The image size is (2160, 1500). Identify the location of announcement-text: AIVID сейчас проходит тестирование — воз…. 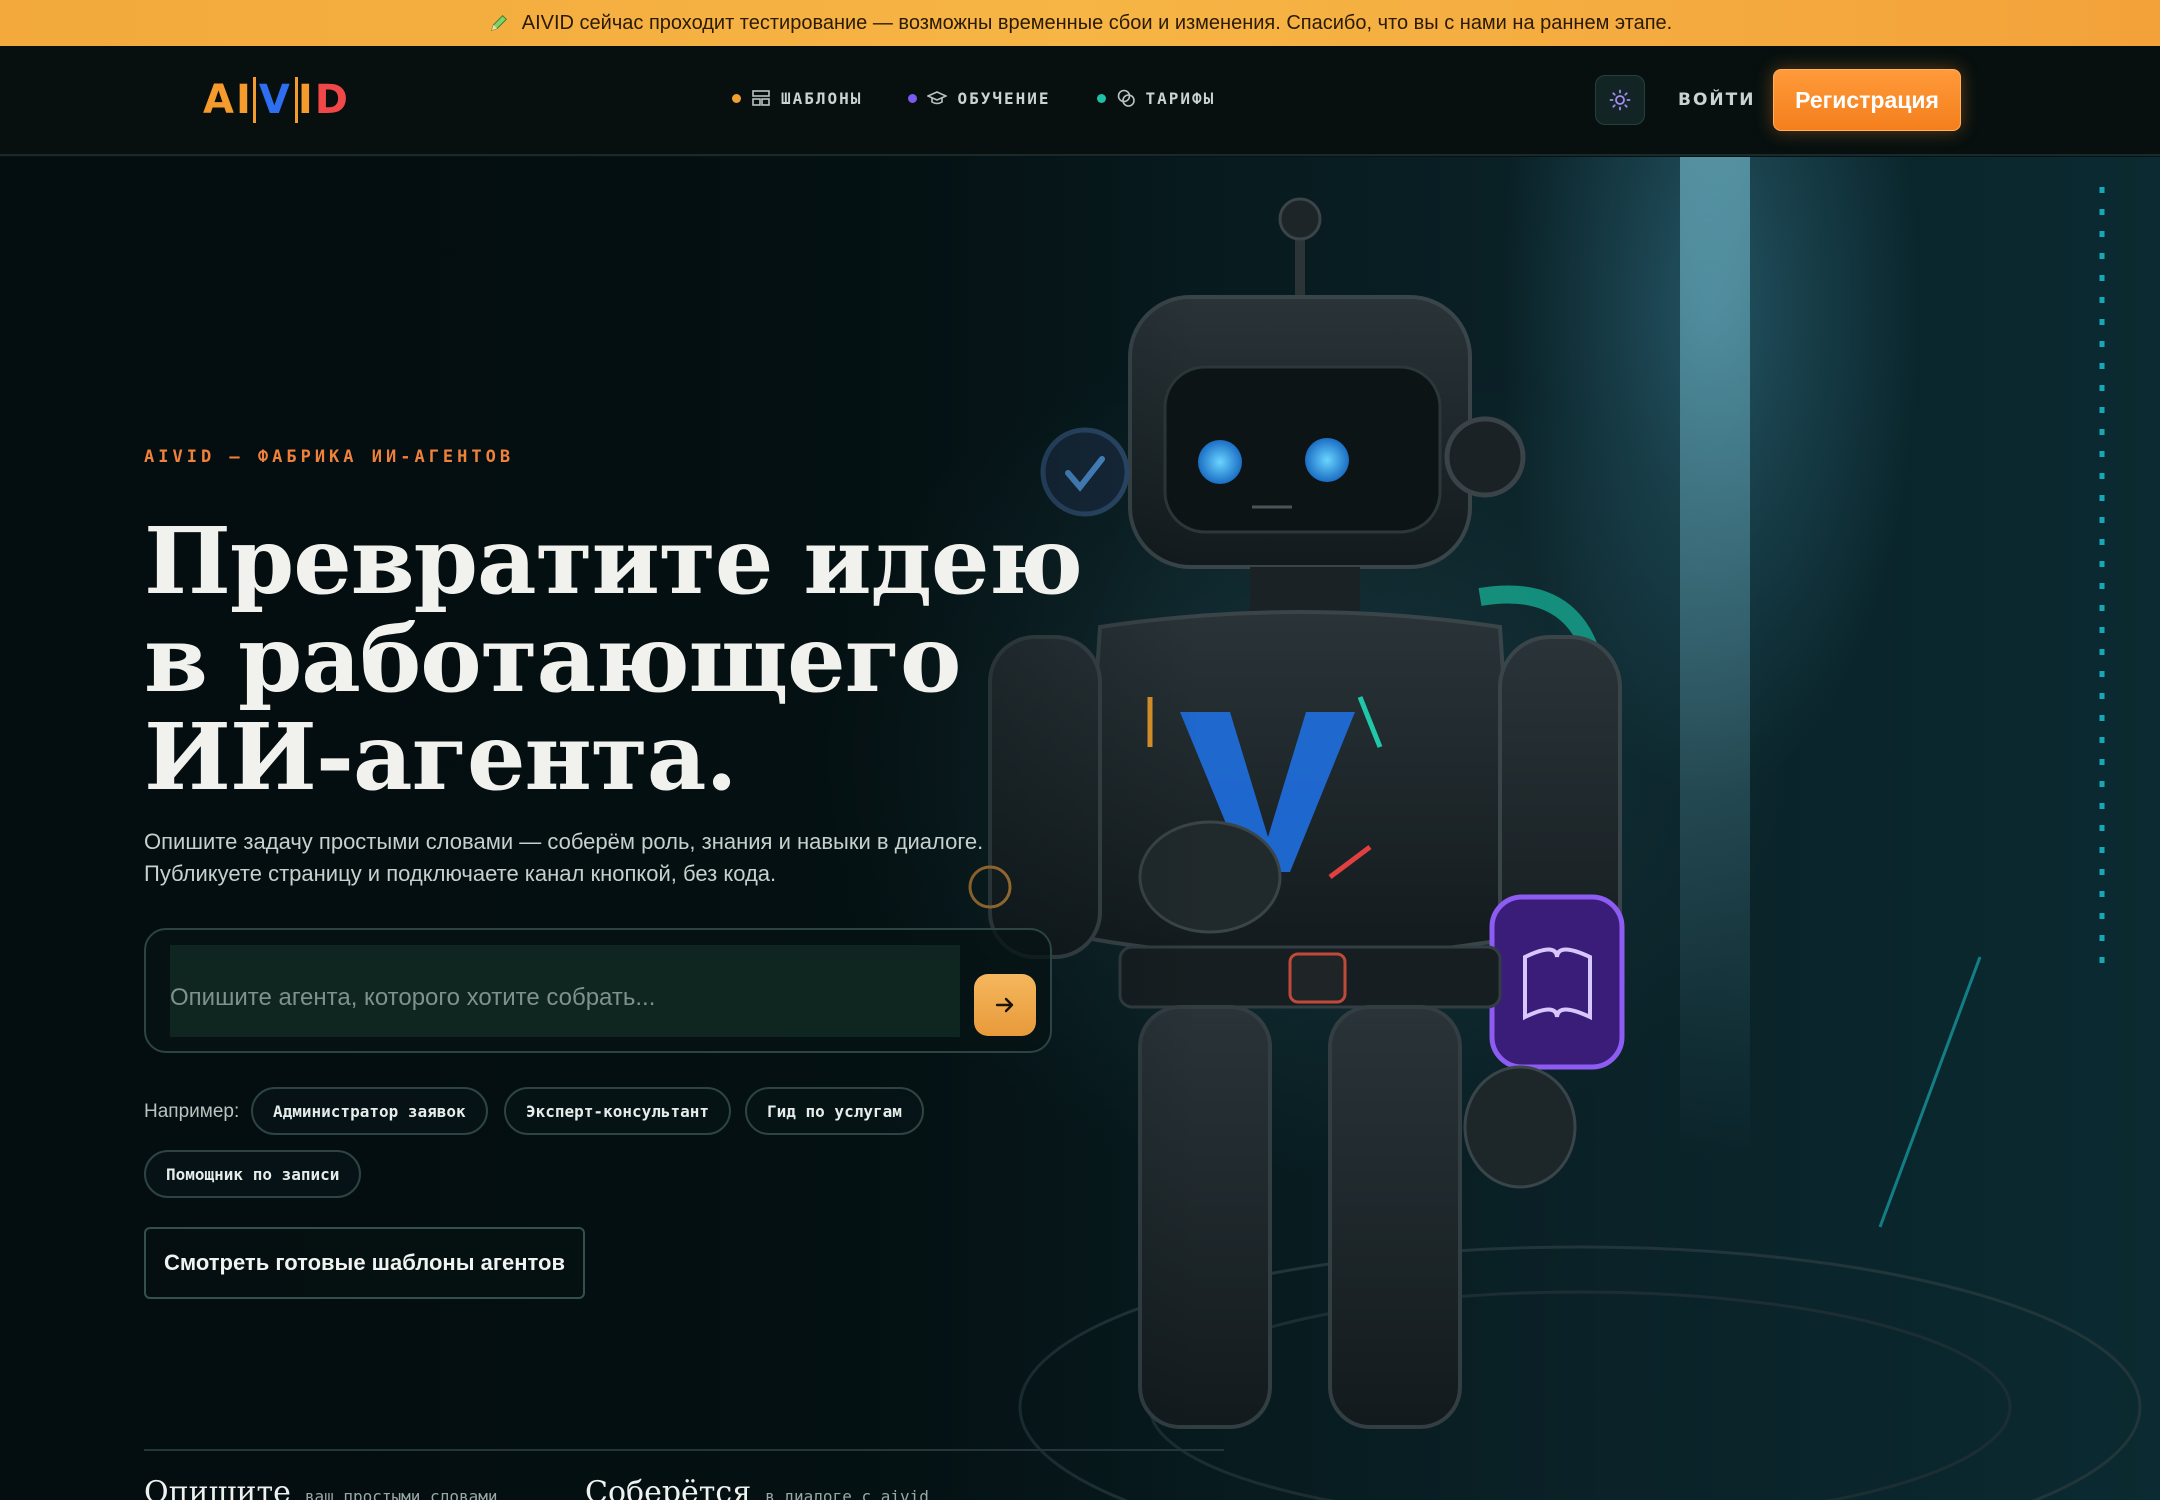
(1097, 22).